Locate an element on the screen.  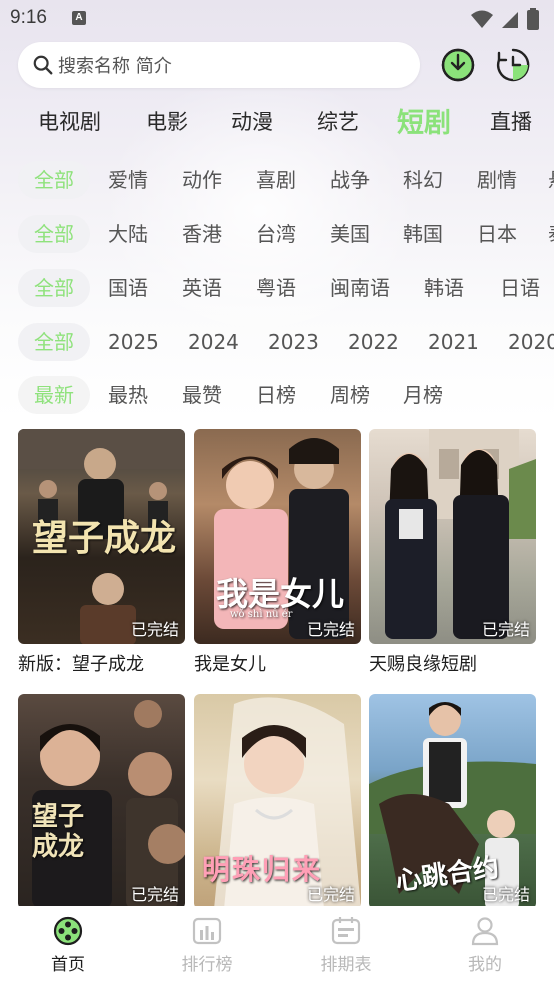
chip-sort: 日榜 is located at coordinates (276, 395).